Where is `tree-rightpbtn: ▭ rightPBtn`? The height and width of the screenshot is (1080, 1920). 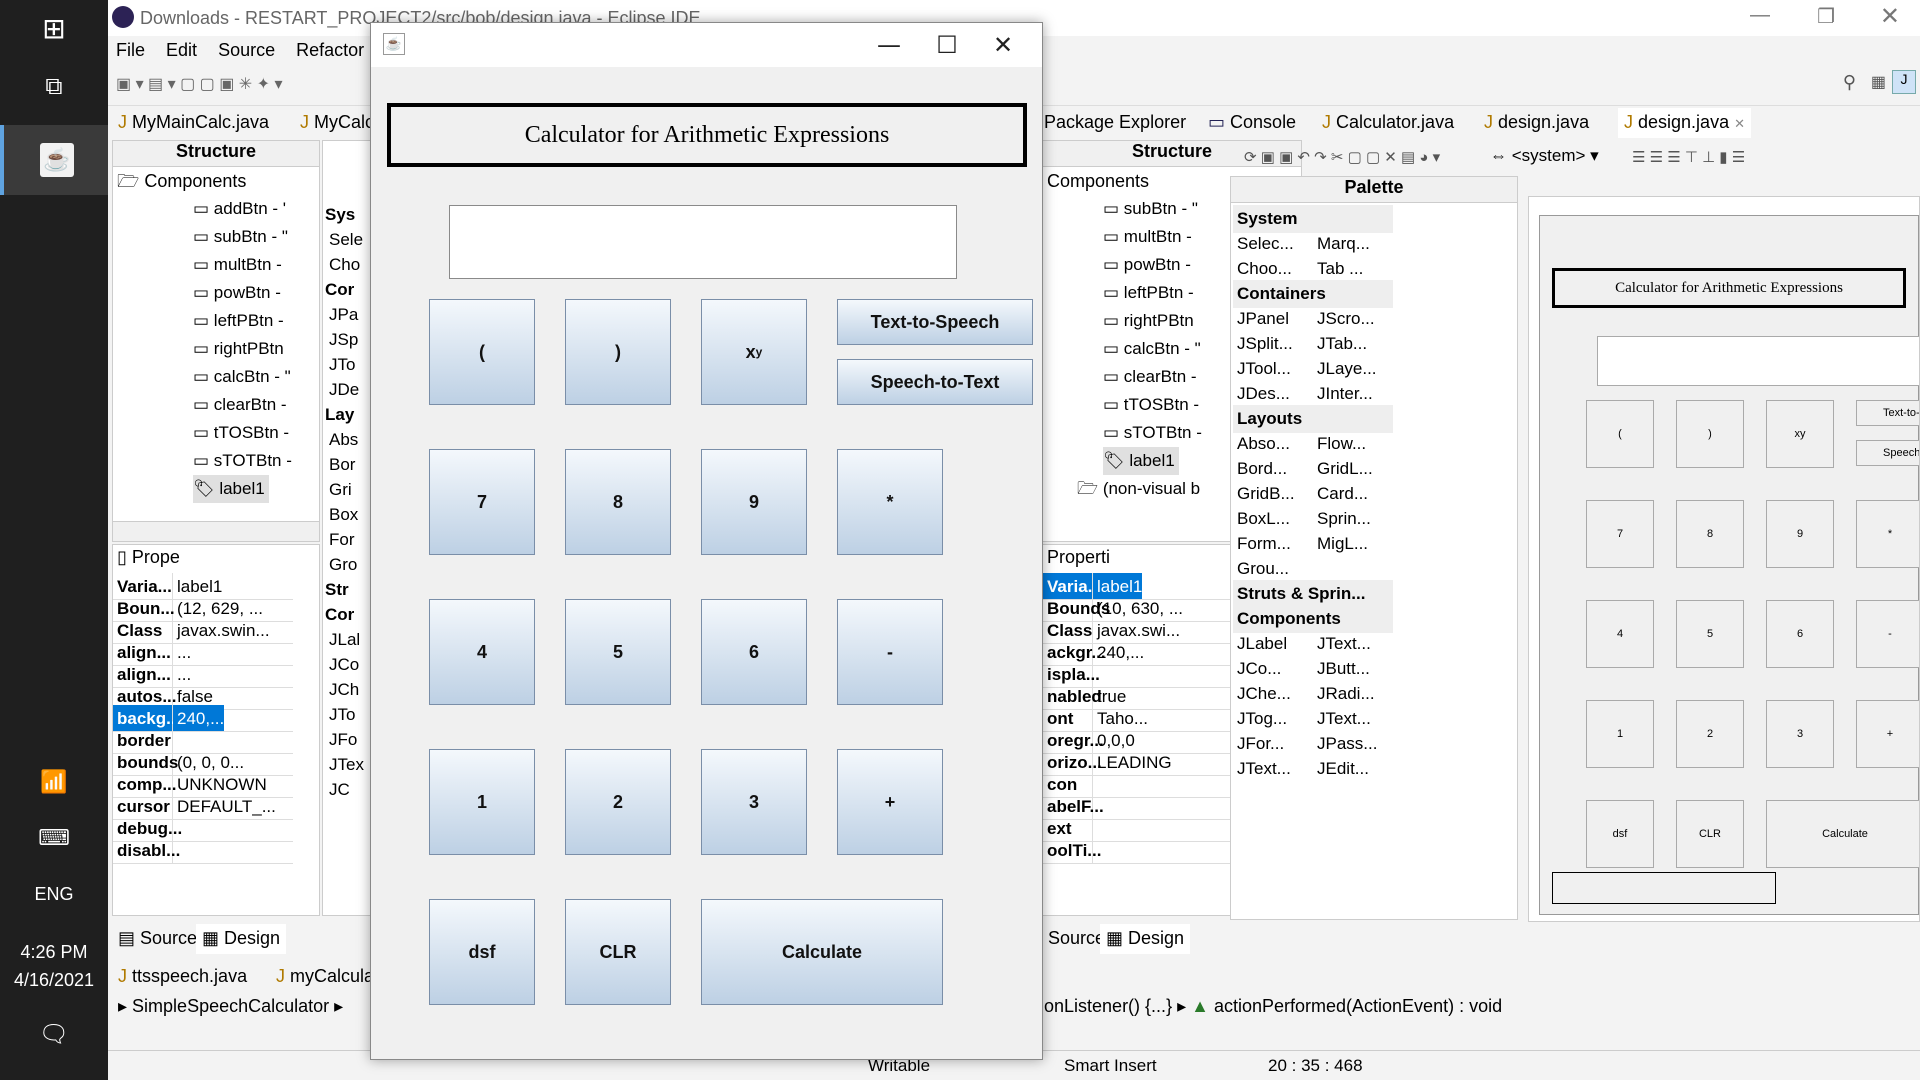
tree-rightpbtn: ▭ rightPBtn is located at coordinates (238, 349).